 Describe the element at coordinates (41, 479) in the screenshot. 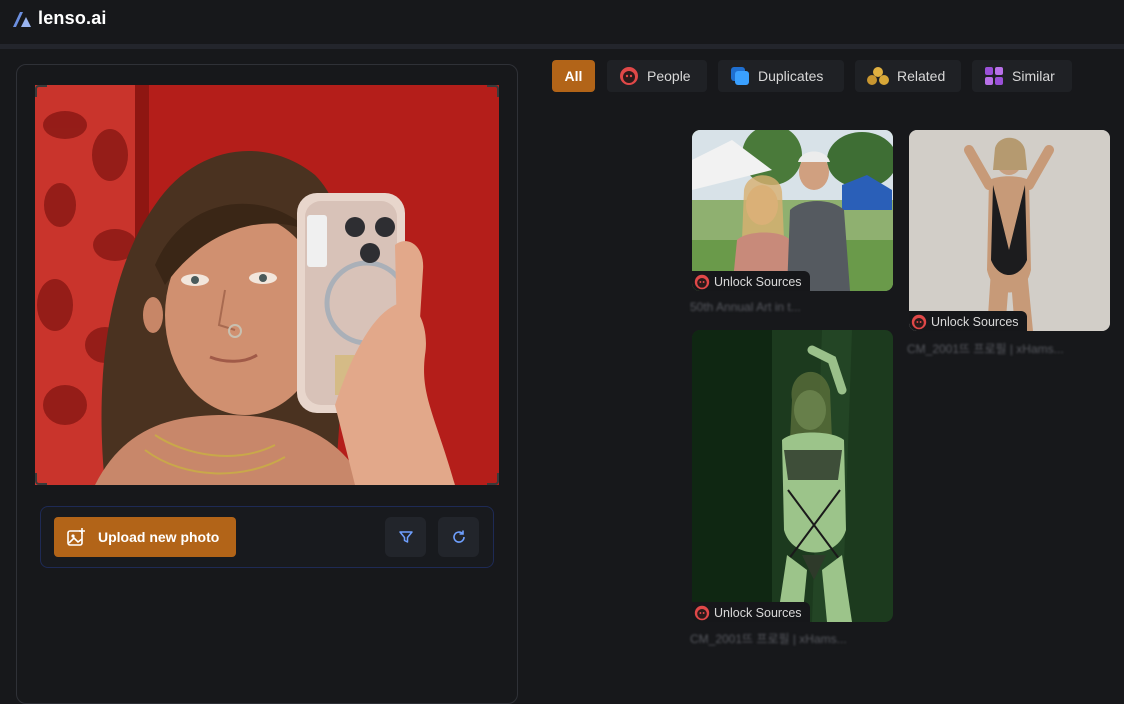

I see `crop-corner-bottom-left` at that location.